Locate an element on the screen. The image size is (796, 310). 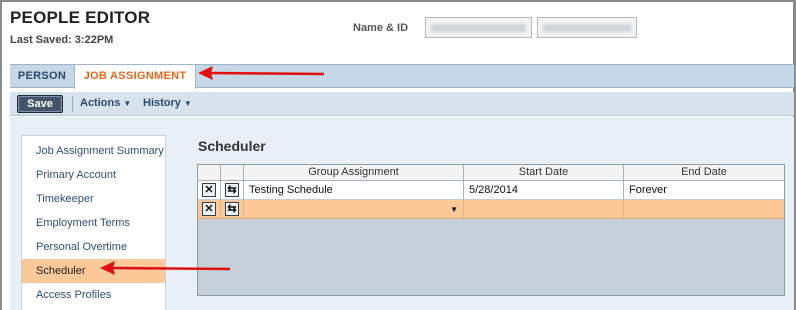
toolbar-divider is located at coordinates (72, 104).